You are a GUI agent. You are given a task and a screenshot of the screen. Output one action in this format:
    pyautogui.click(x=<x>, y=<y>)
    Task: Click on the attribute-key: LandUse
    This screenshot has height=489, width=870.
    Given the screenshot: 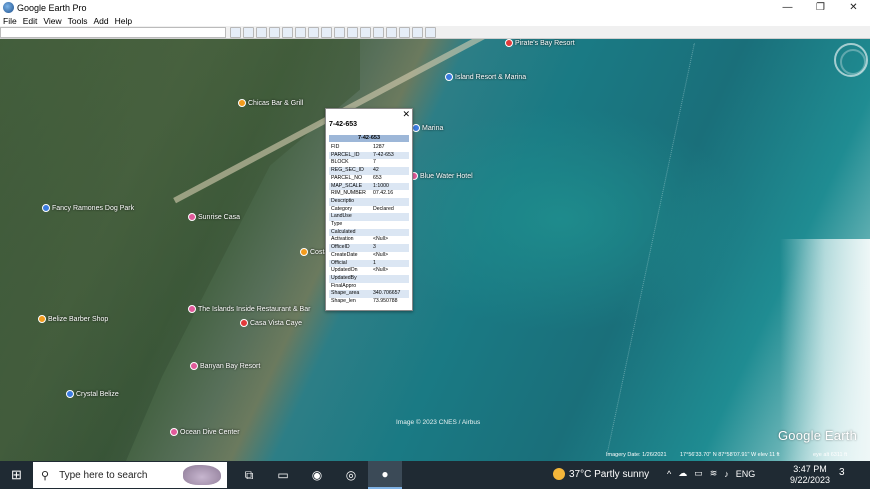 What is the action you would take?
    pyautogui.click(x=350, y=217)
    